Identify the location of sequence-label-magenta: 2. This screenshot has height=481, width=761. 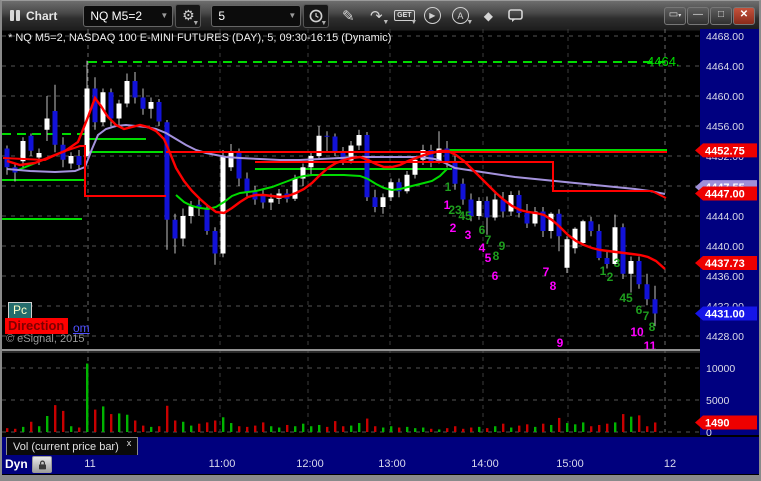
(453, 228).